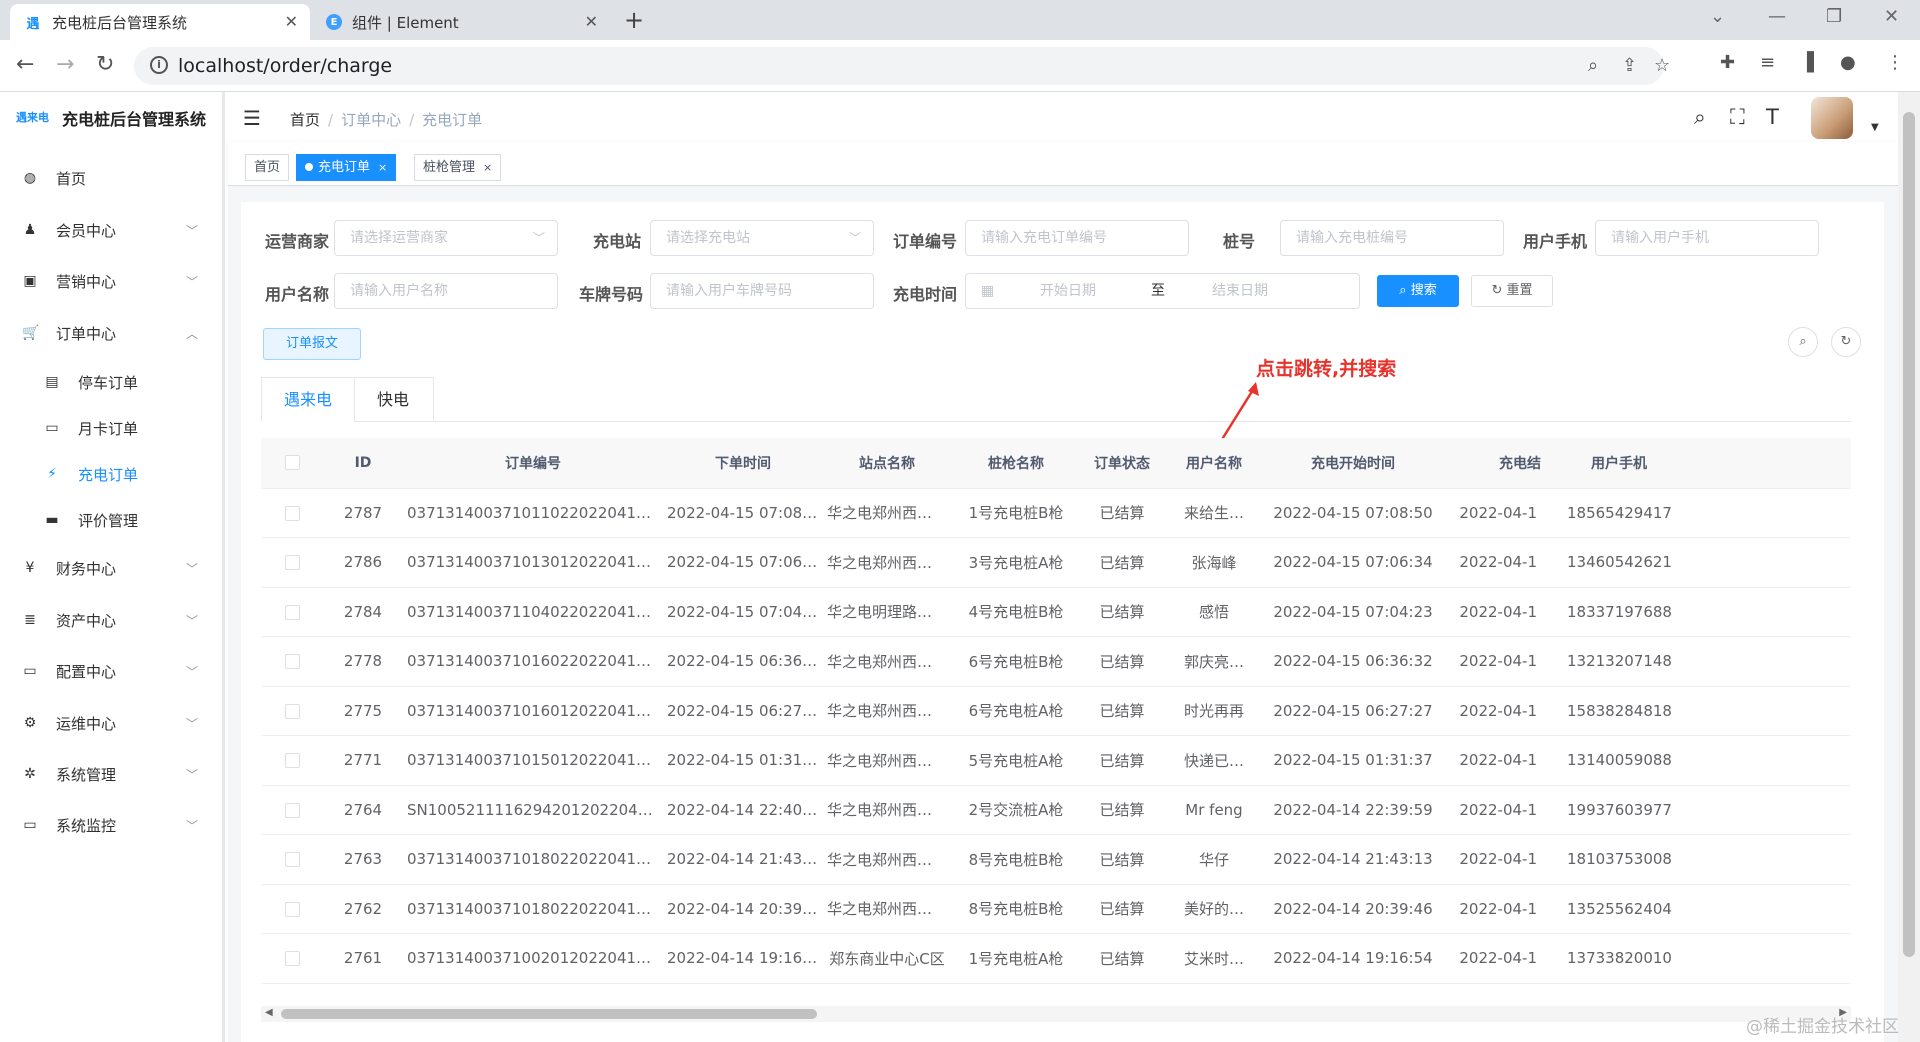 This screenshot has width=1920, height=1042. Describe the element at coordinates (1875, 127) in the screenshot. I see `caret-down-icon: ▼` at that location.